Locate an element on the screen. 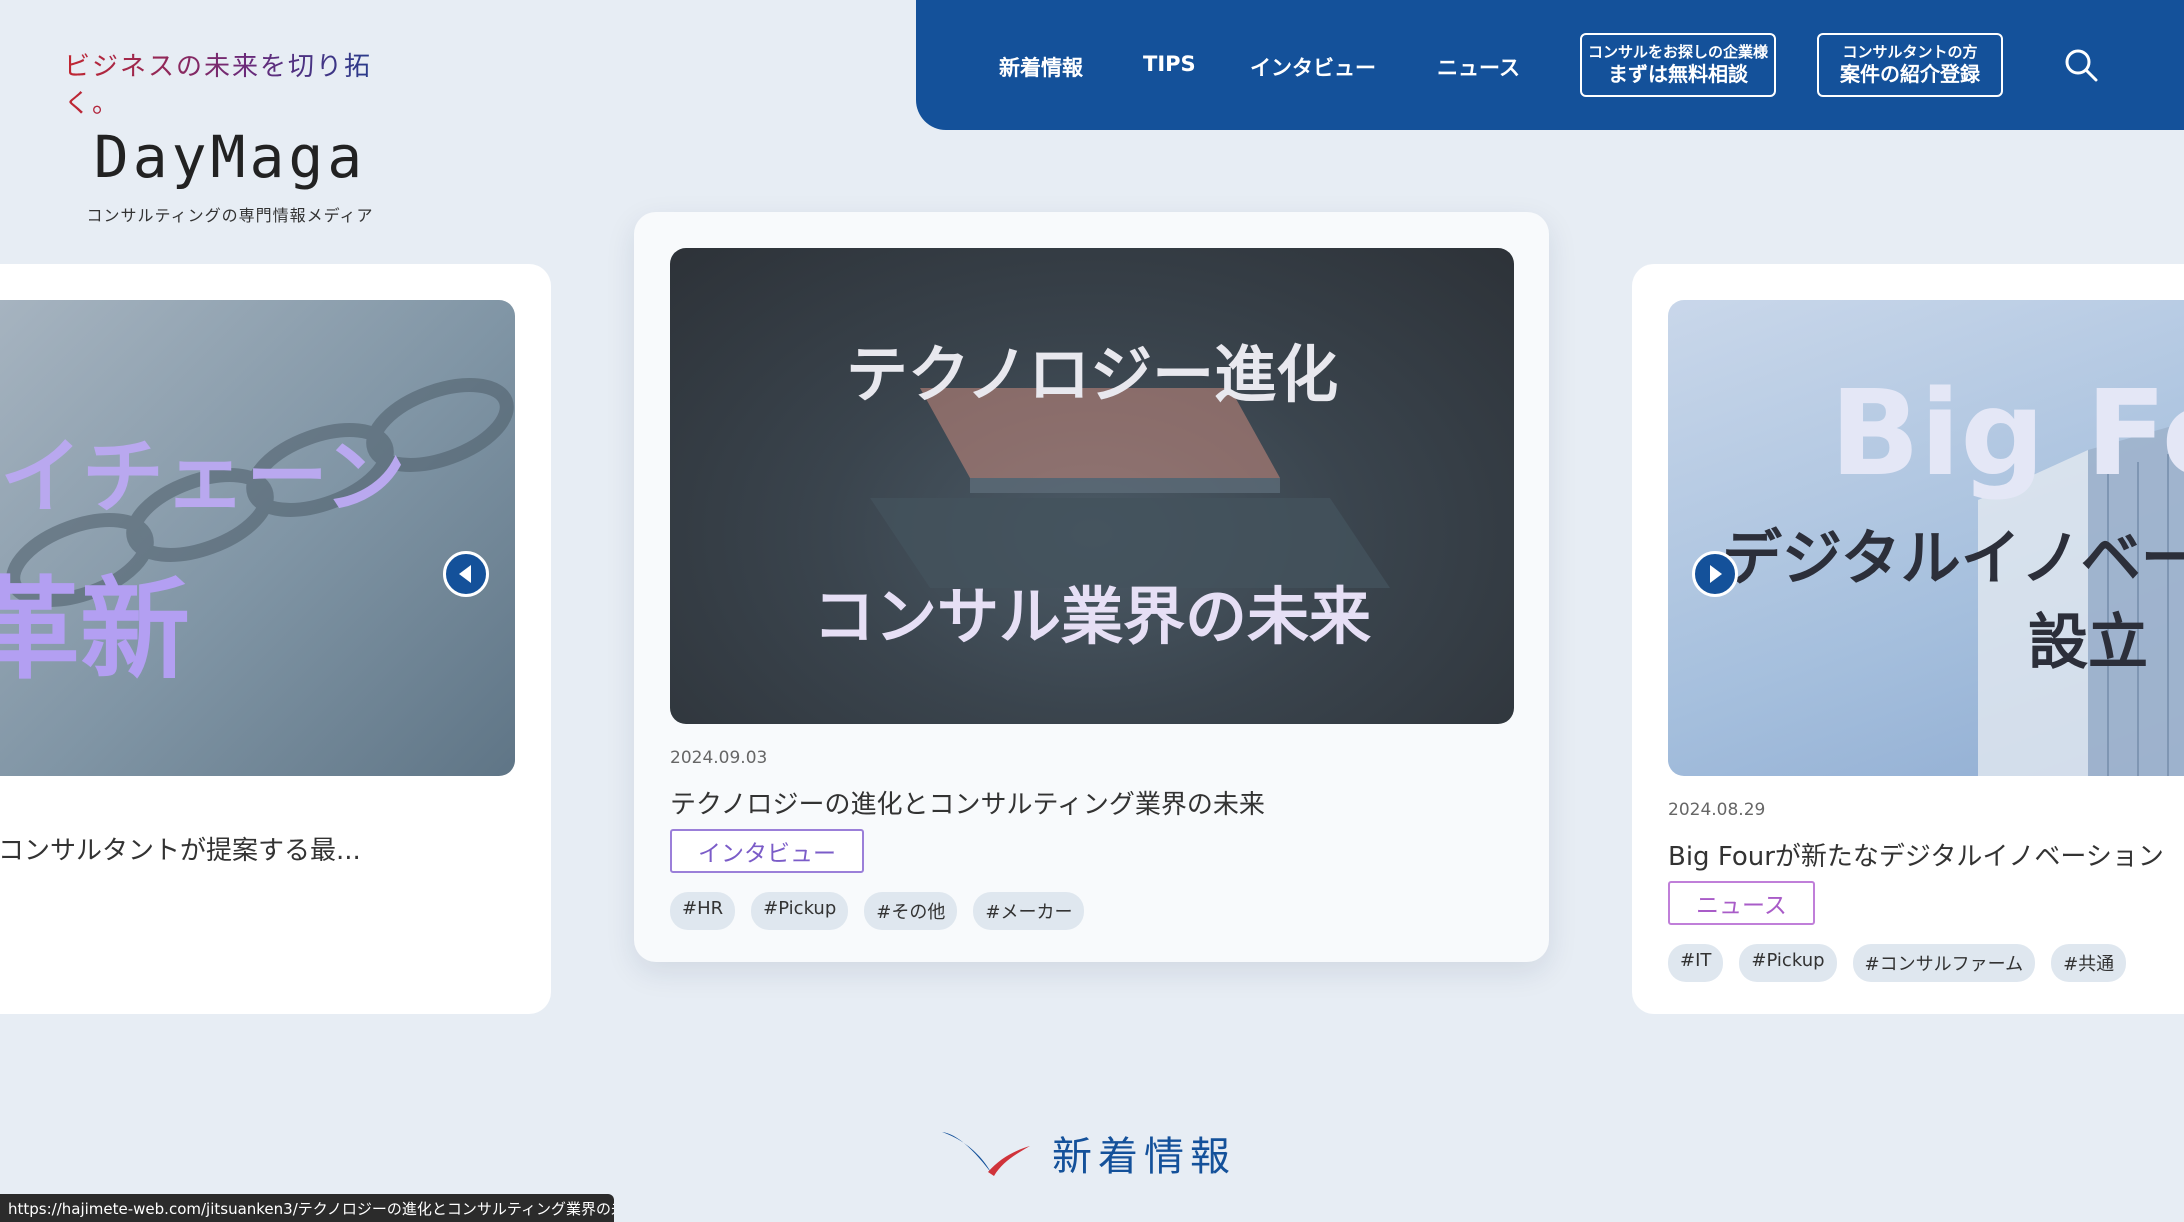 The width and height of the screenshot is (2184, 1222). thumb-text-2: デジタルイノベー is located at coordinates (1953, 559).